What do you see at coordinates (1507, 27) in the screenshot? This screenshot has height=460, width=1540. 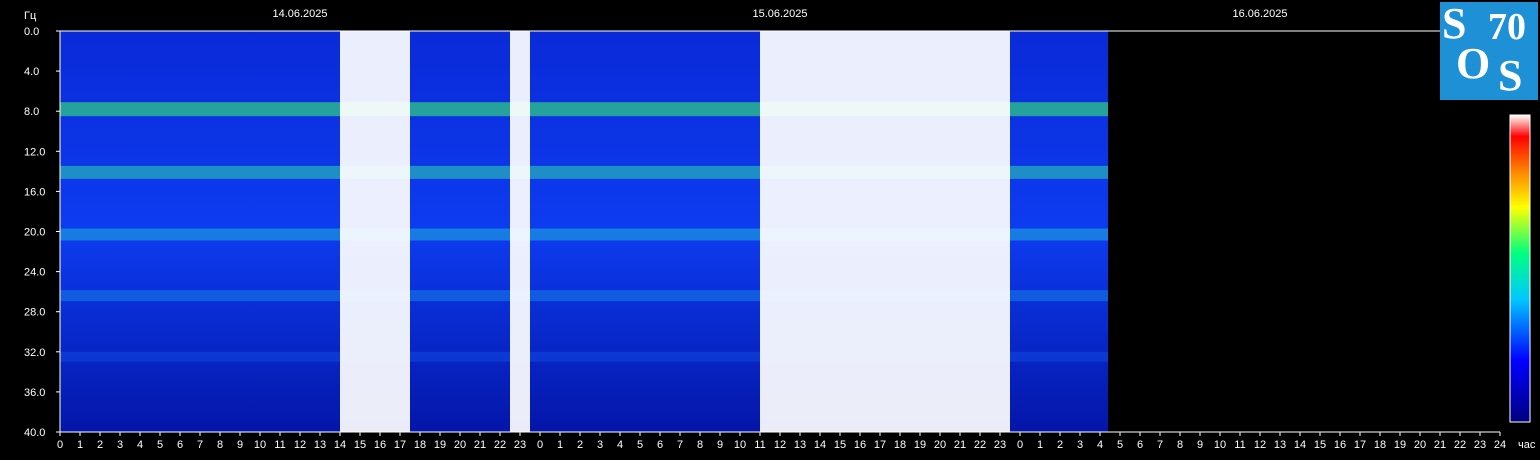 I see `logo-number: 70` at bounding box center [1507, 27].